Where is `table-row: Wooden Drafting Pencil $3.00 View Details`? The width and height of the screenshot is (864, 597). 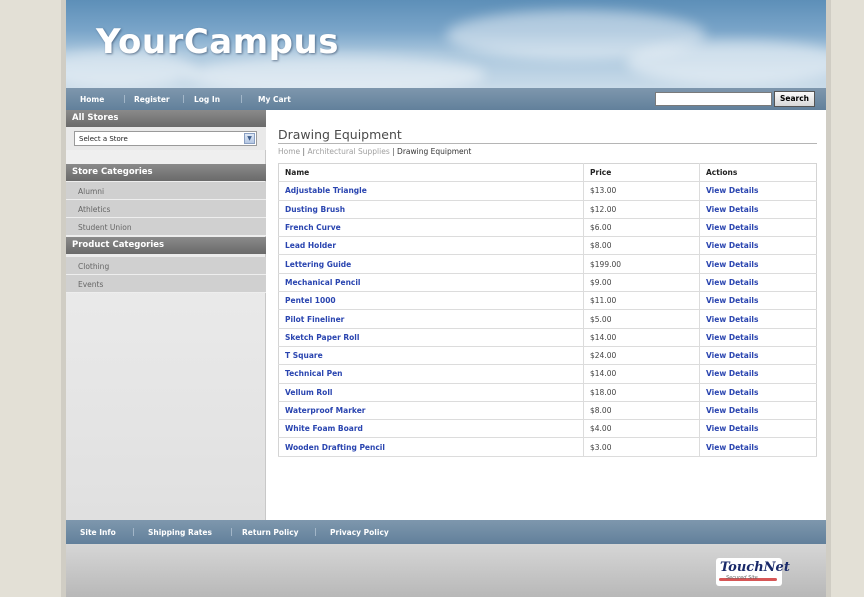 table-row: Wooden Drafting Pencil $3.00 View Details is located at coordinates (547, 447).